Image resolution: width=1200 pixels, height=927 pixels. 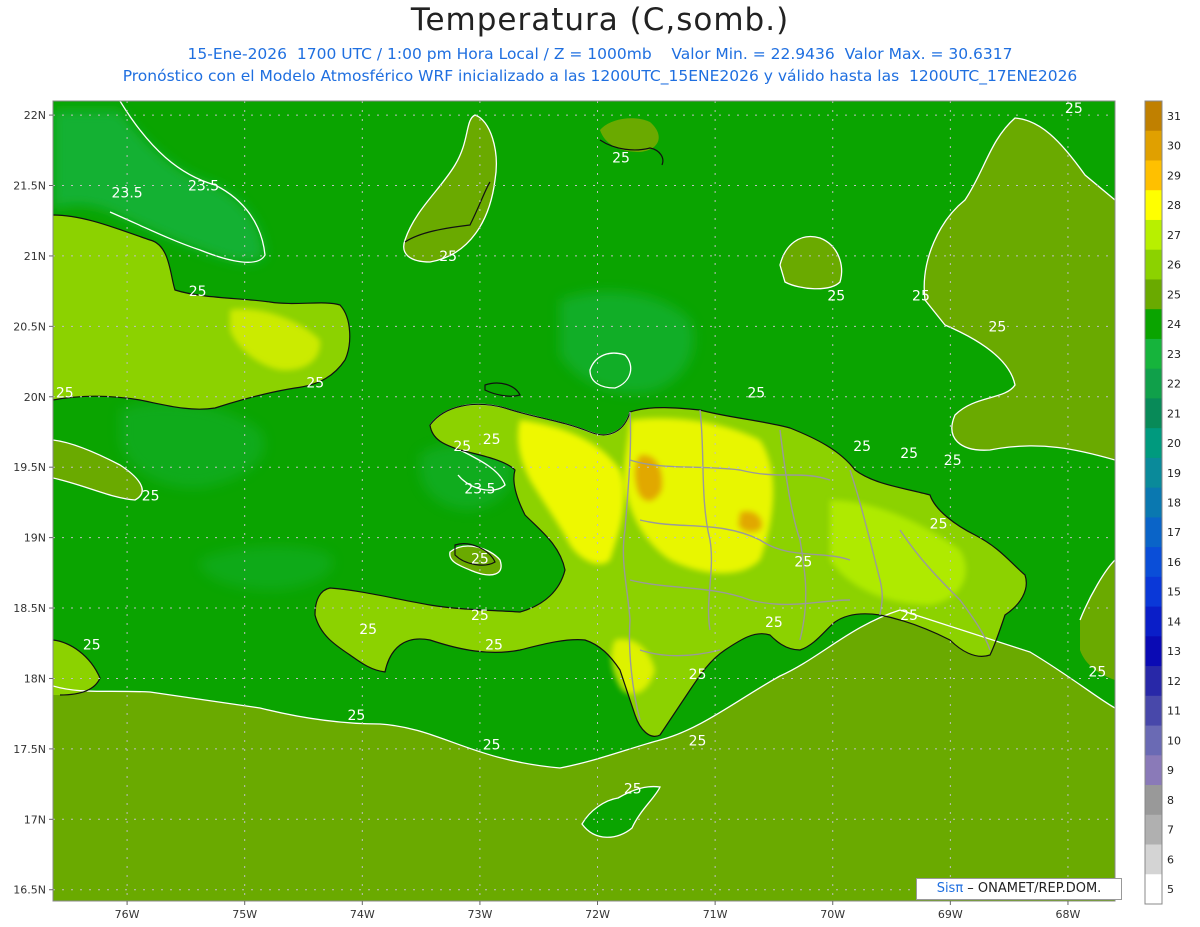 I want to click on colorbar-label: 6, so click(x=1170, y=859).